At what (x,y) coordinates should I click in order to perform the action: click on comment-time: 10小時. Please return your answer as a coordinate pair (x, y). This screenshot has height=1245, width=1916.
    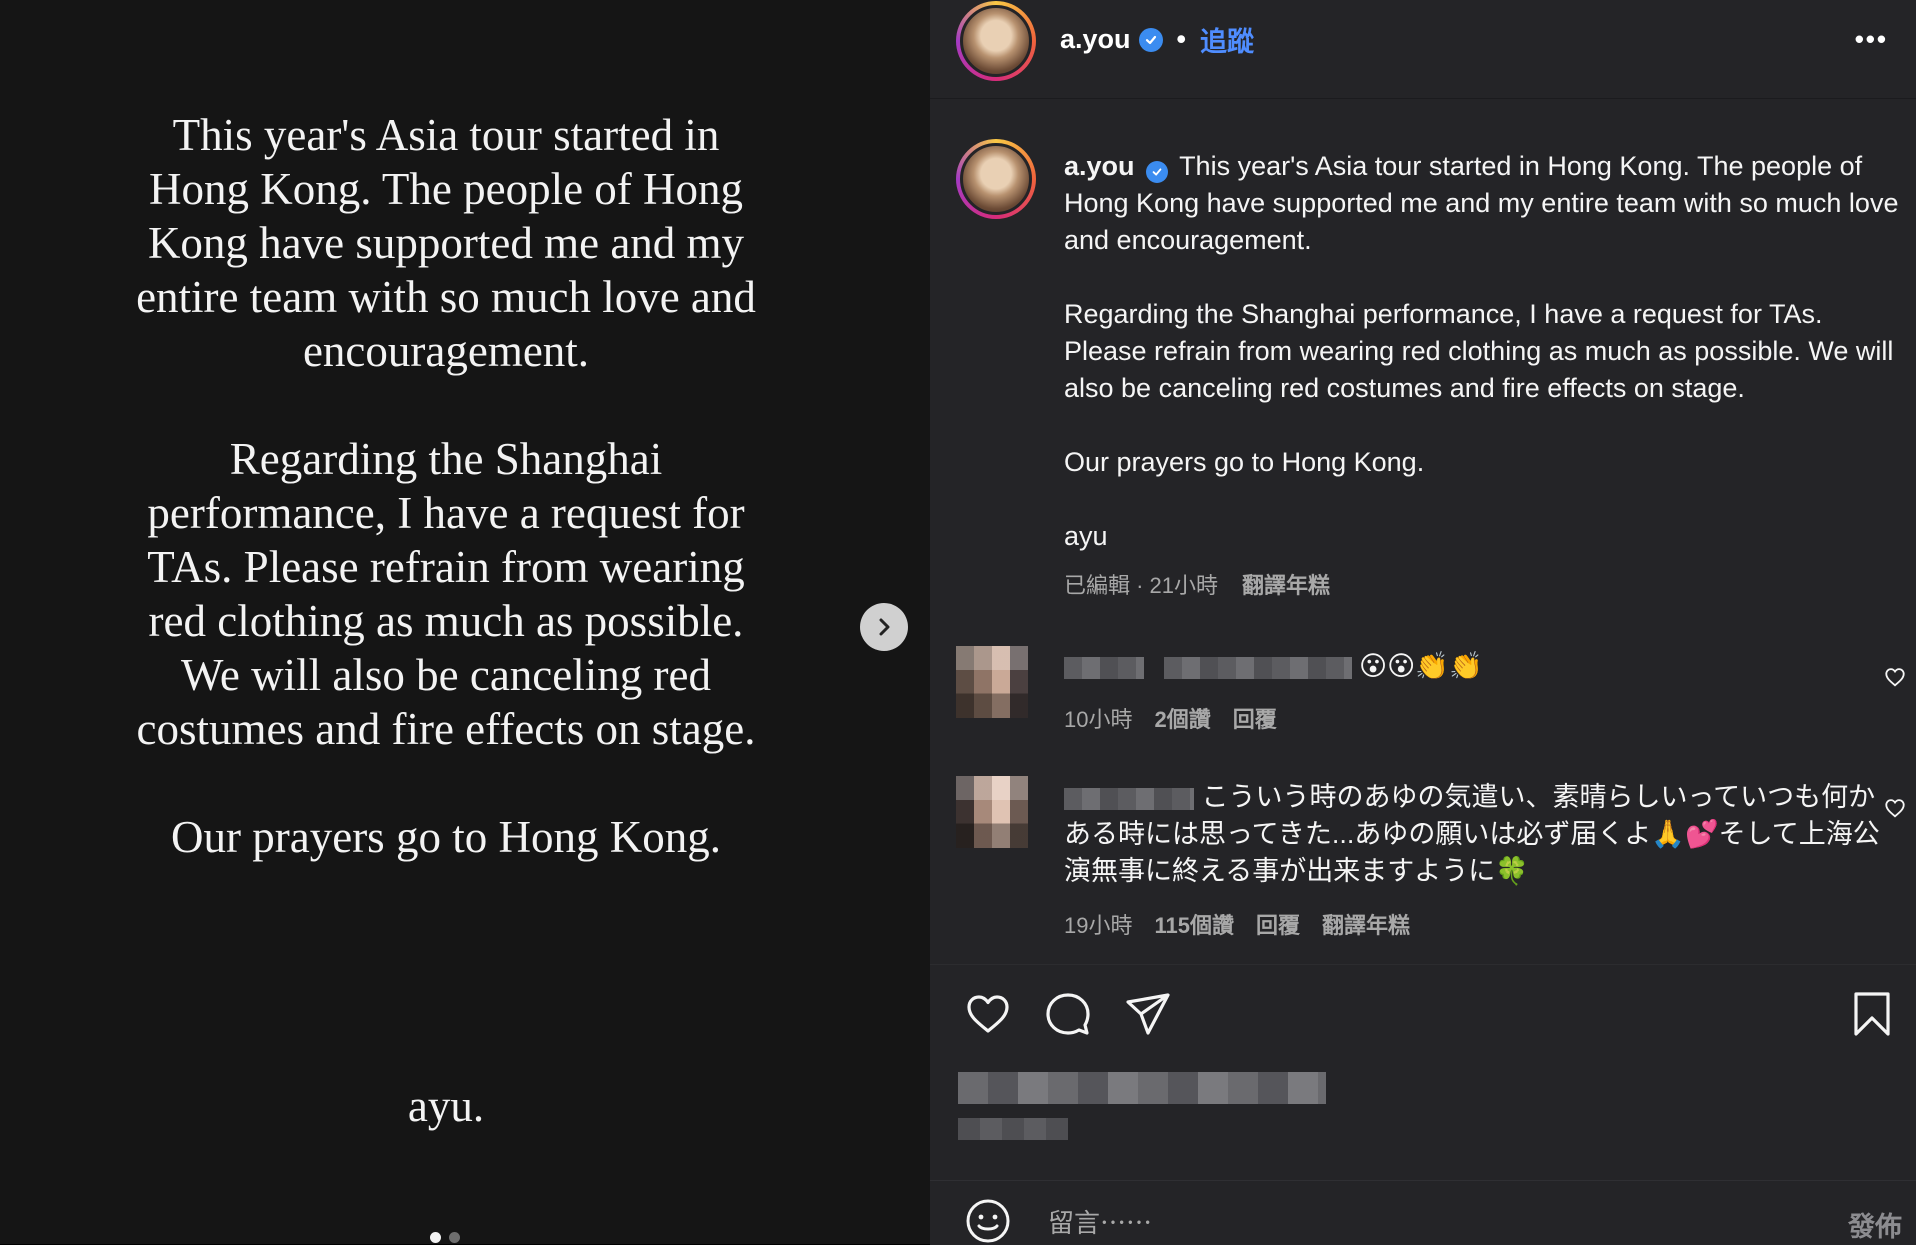
    Looking at the image, I should click on (1098, 719).